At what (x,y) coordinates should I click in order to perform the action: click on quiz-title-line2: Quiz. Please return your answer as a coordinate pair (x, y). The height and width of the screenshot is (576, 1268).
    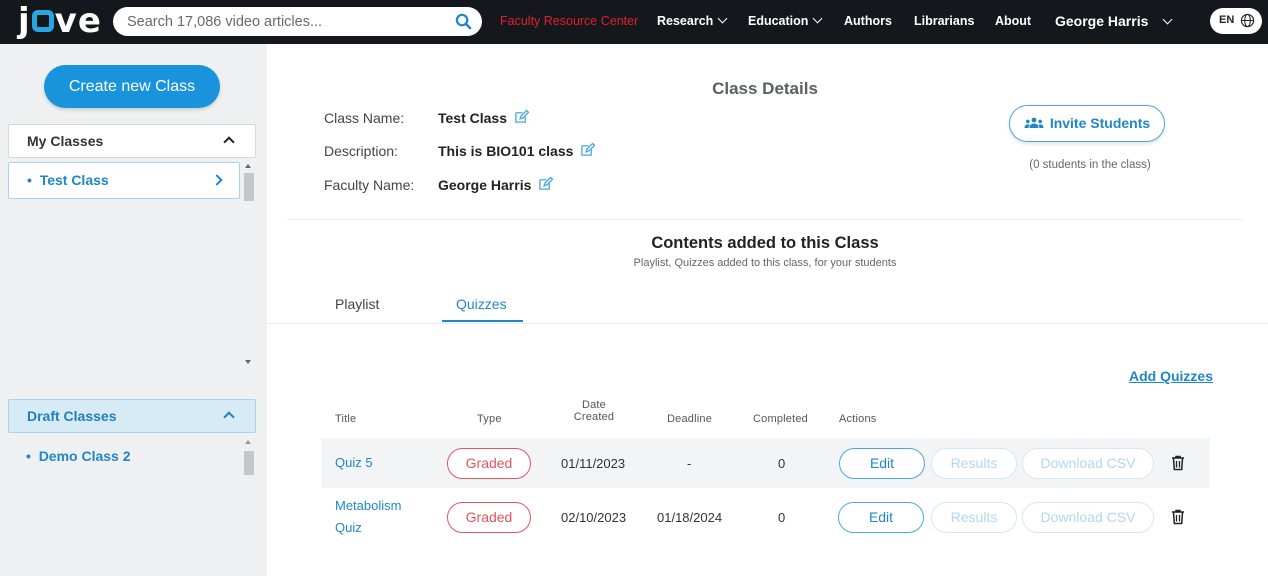
    Looking at the image, I should click on (348, 527).